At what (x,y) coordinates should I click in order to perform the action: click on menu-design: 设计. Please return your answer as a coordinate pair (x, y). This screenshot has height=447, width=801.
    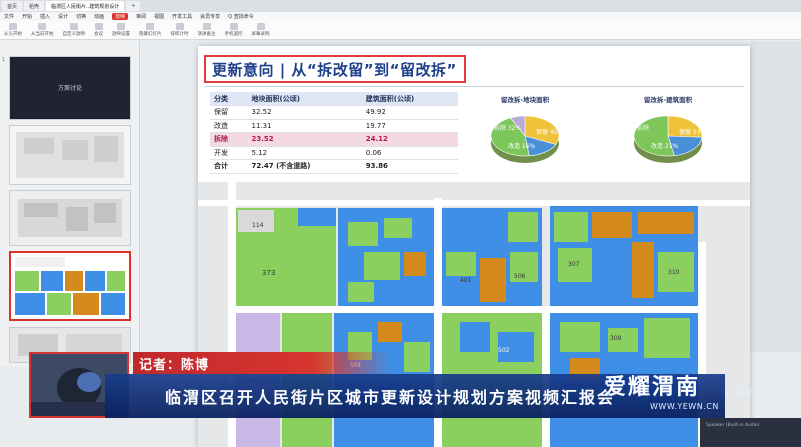
    Looking at the image, I should click on (63, 16).